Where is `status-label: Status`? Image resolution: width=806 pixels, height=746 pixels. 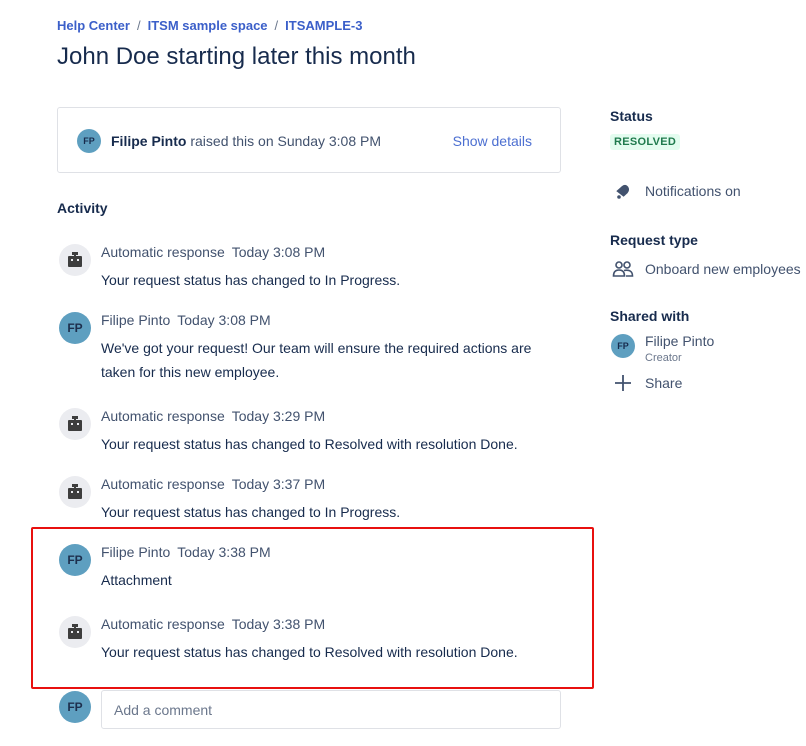 status-label: Status is located at coordinates (631, 116).